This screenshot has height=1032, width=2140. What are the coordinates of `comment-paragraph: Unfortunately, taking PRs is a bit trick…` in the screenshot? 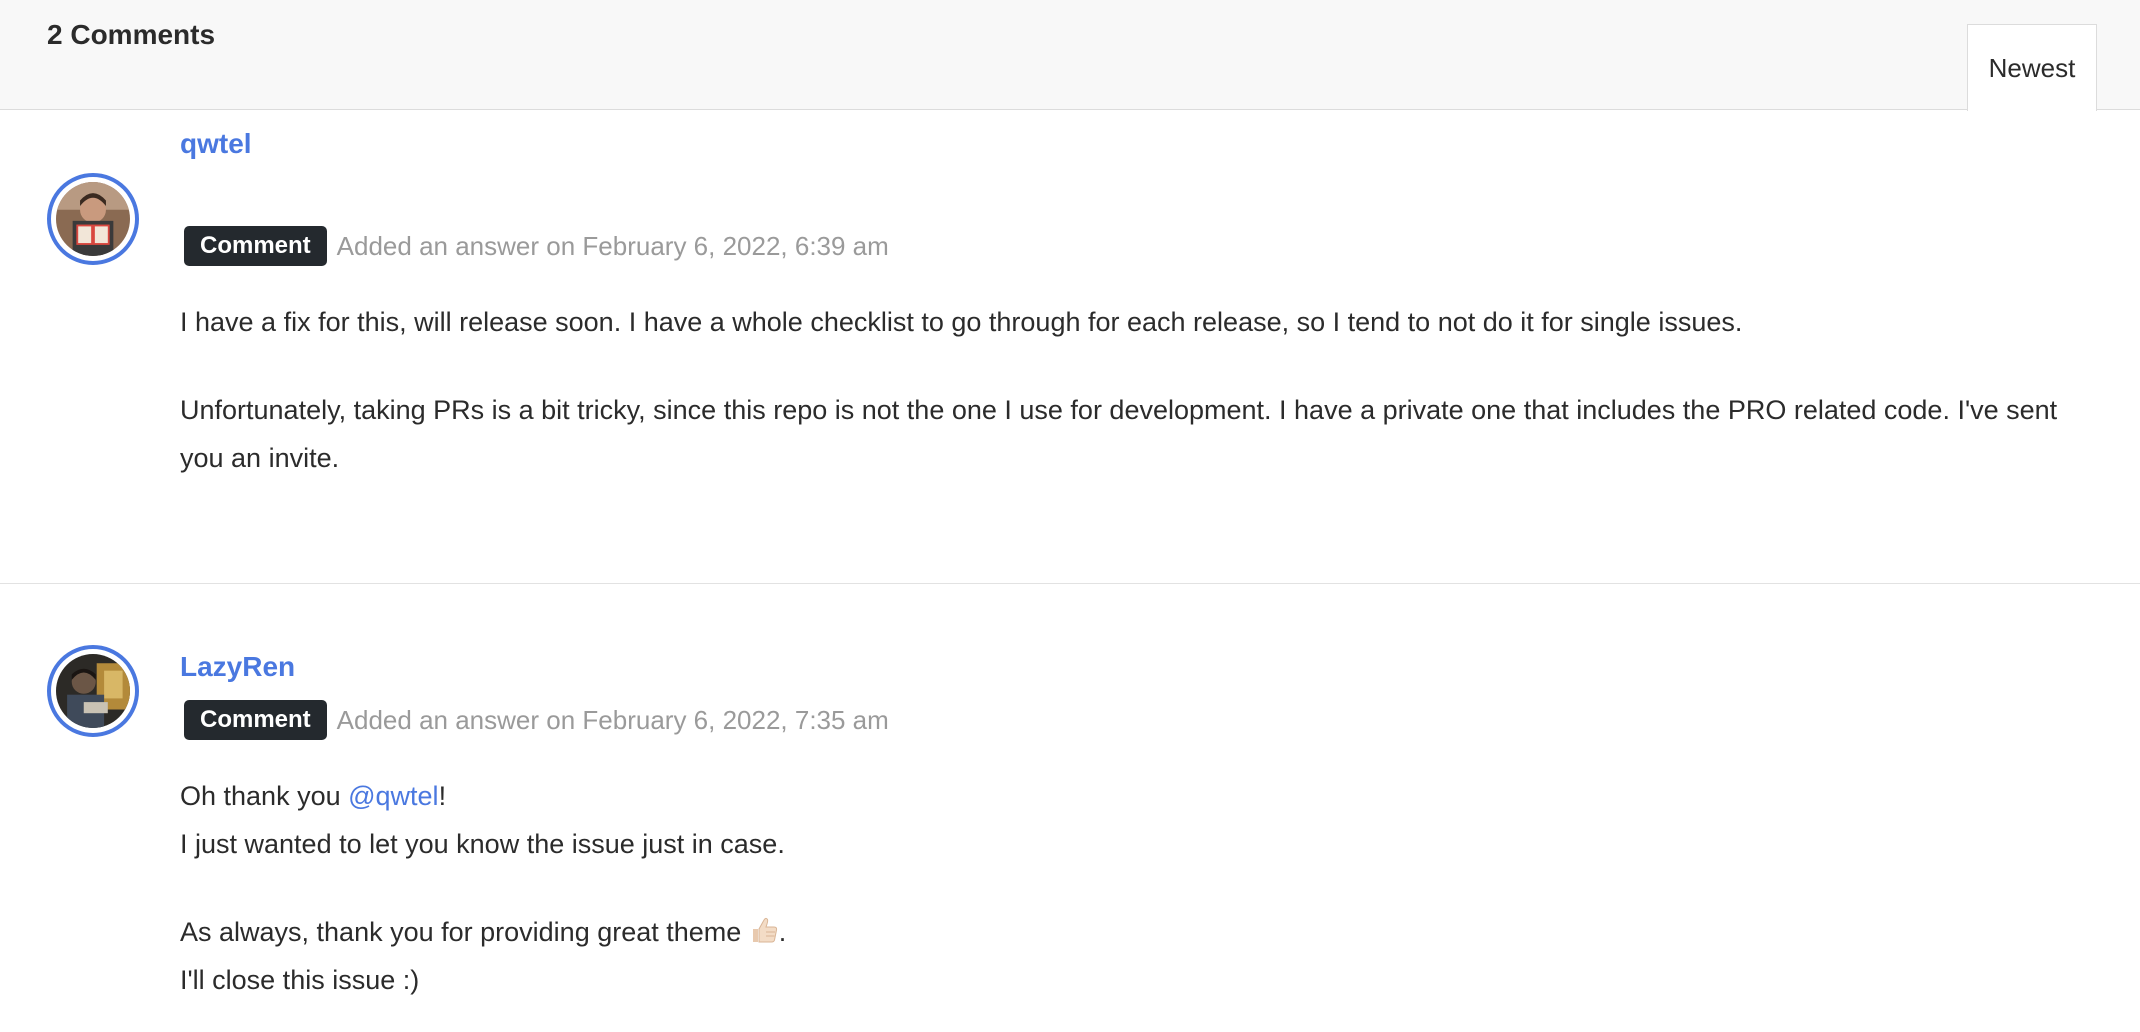 It's located at (1119, 434).